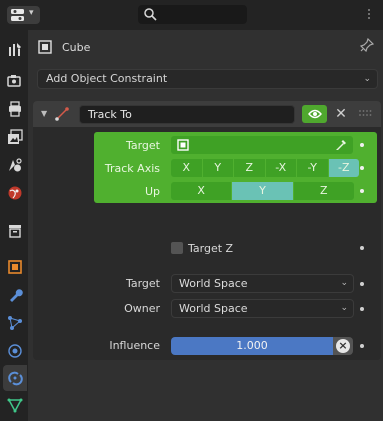  What do you see at coordinates (201, 14) in the screenshot?
I see `search-input` at bounding box center [201, 14].